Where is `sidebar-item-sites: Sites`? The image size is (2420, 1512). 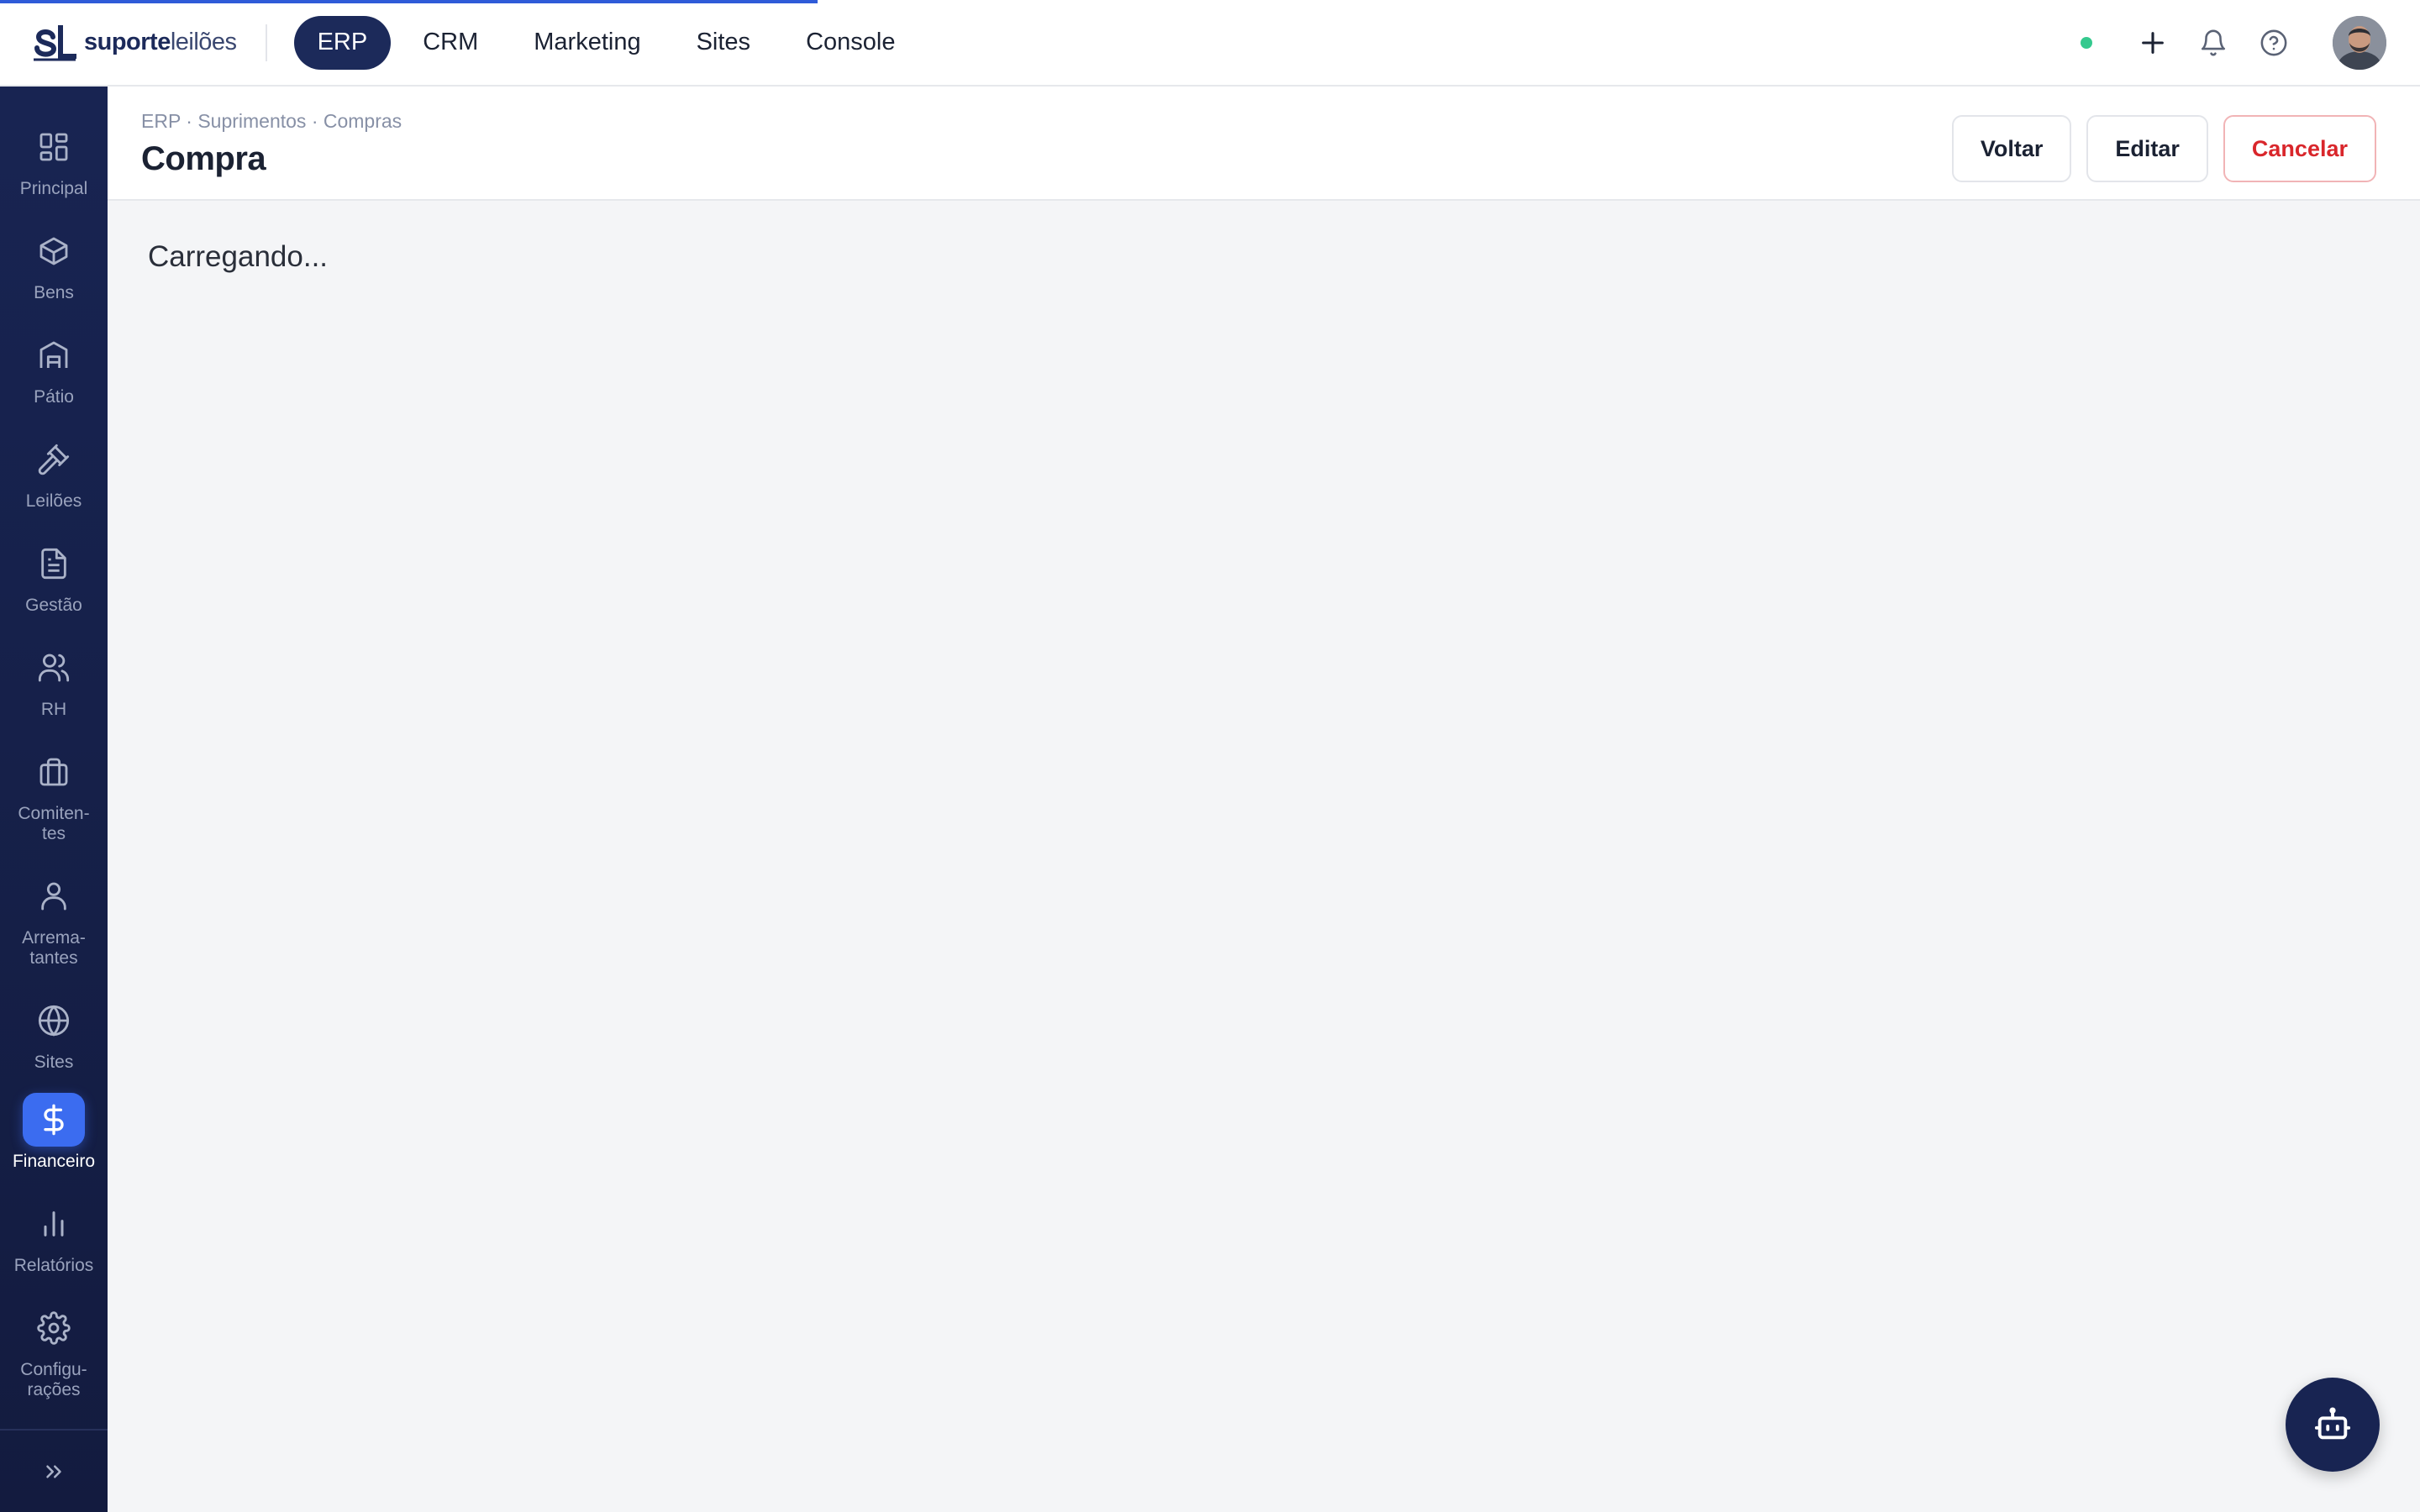
sidebar-item-sites: Sites is located at coordinates (54, 1033).